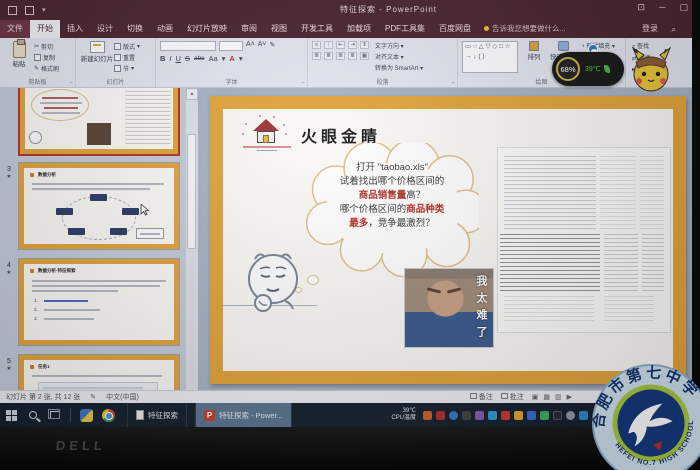 The image size is (700, 470). Describe the element at coordinates (11, 415) in the screenshot. I see `start-button` at that location.